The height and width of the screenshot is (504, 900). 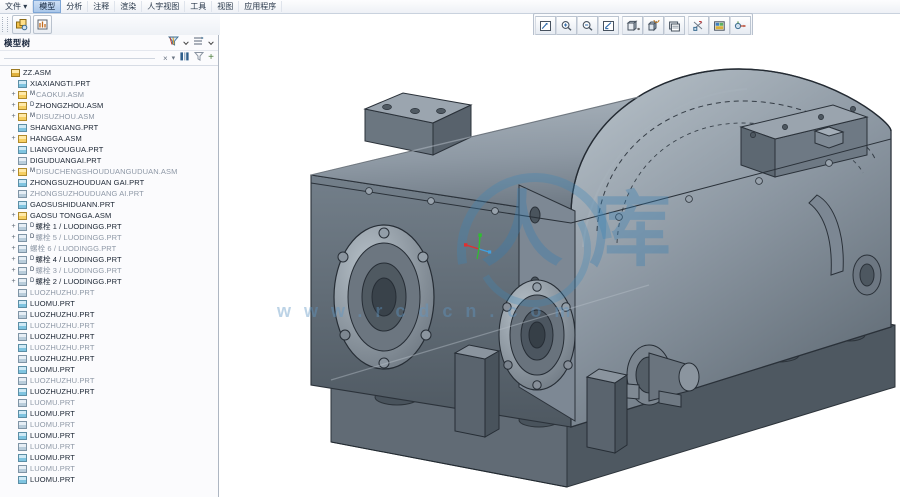 I want to click on menu-item-render: 渲染, so click(x=129, y=6).